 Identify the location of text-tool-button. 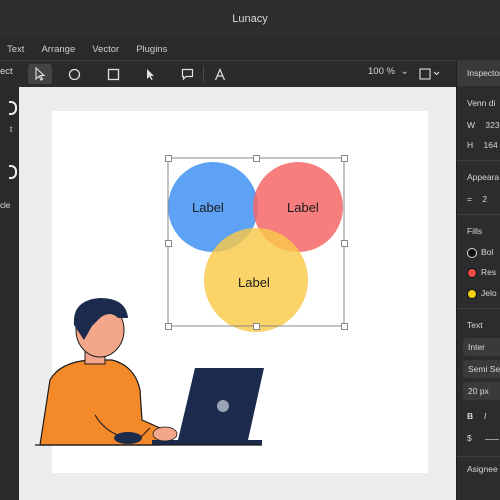
(220, 74).